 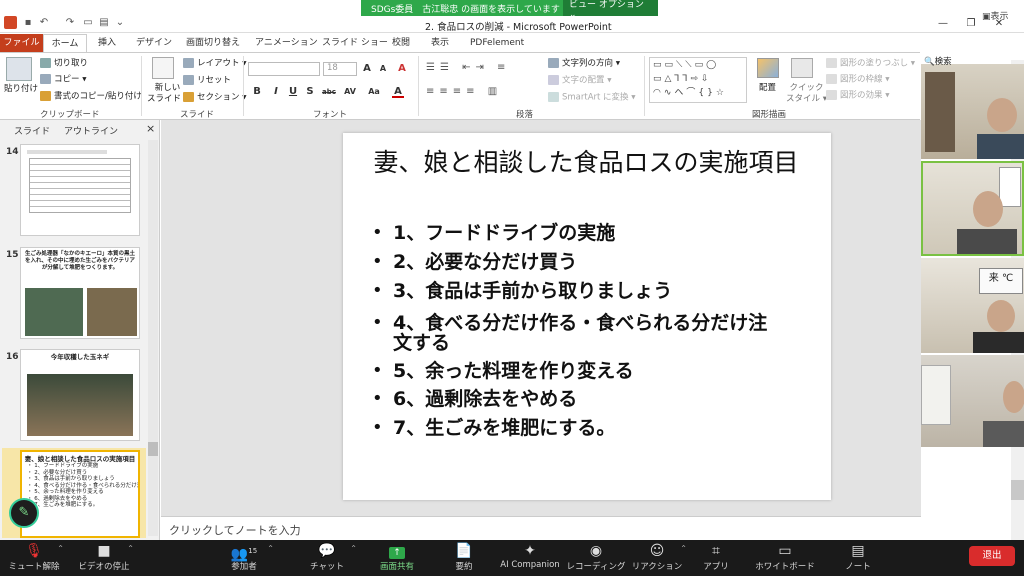 What do you see at coordinates (310, 92) in the screenshot?
I see `shadow-button: S` at bounding box center [310, 92].